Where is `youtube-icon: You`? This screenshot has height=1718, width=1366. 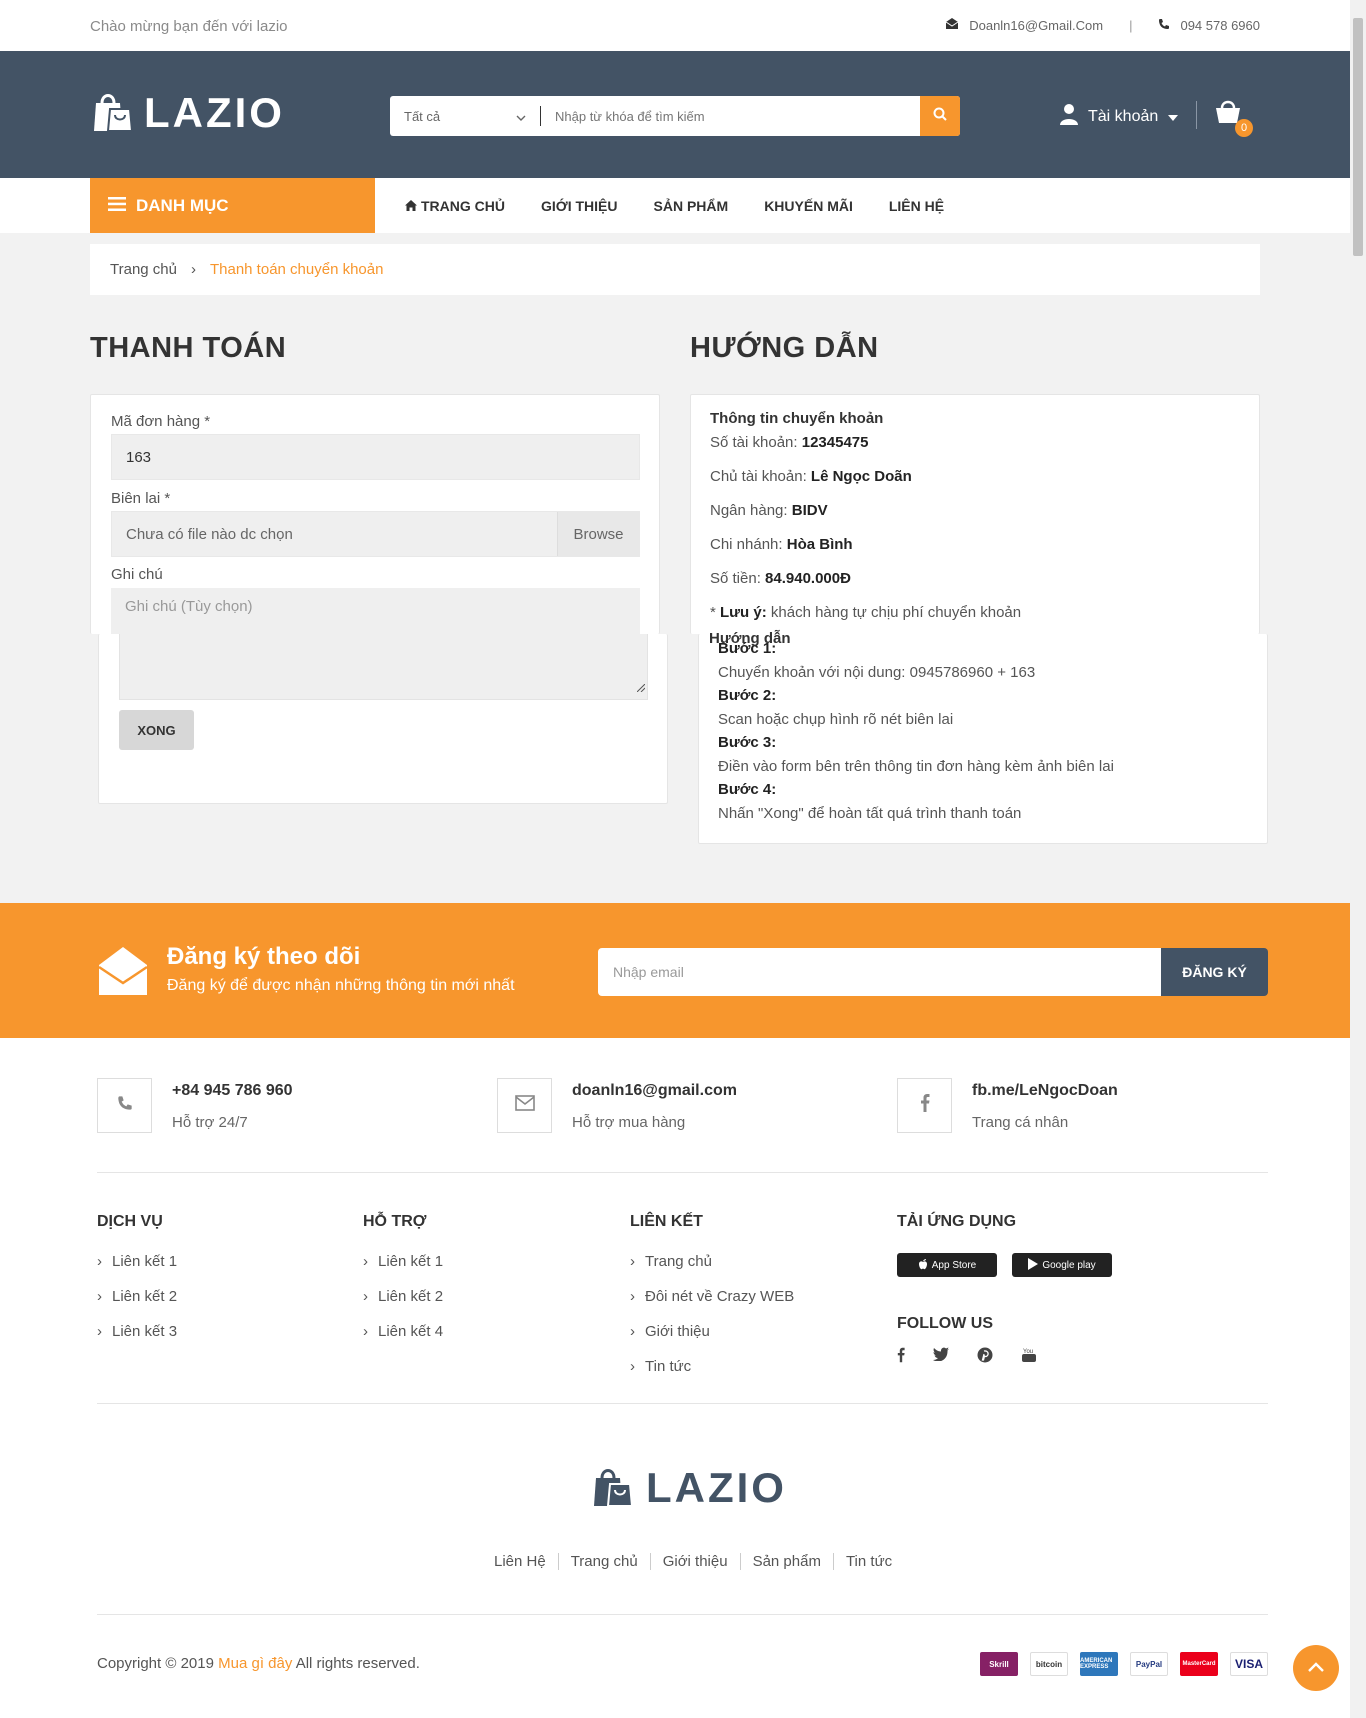
youtube-icon: You is located at coordinates (1029, 1357).